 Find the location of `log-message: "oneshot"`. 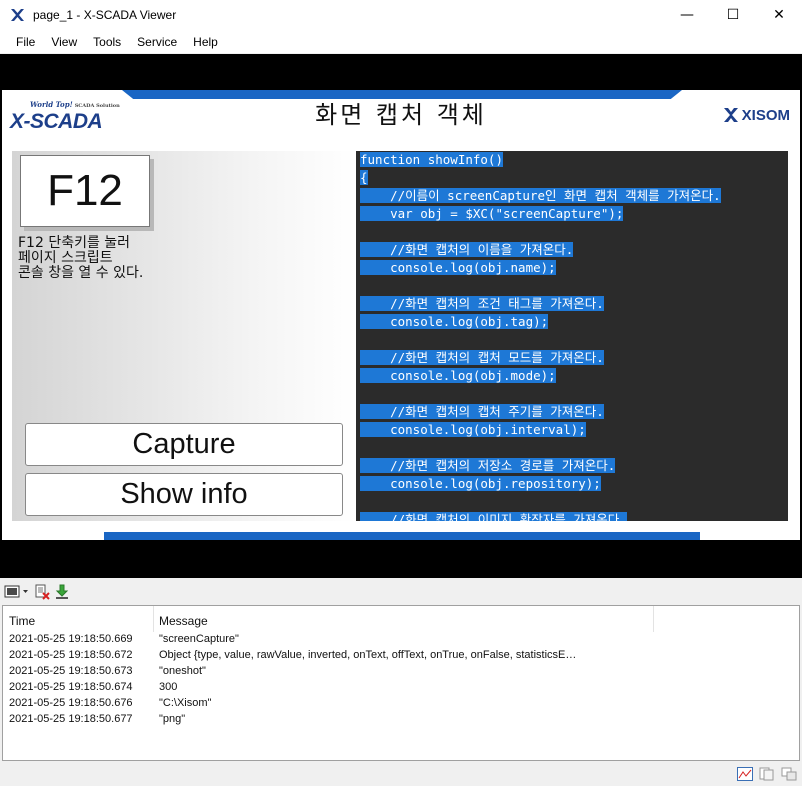

log-message: "oneshot" is located at coordinates (182, 671).